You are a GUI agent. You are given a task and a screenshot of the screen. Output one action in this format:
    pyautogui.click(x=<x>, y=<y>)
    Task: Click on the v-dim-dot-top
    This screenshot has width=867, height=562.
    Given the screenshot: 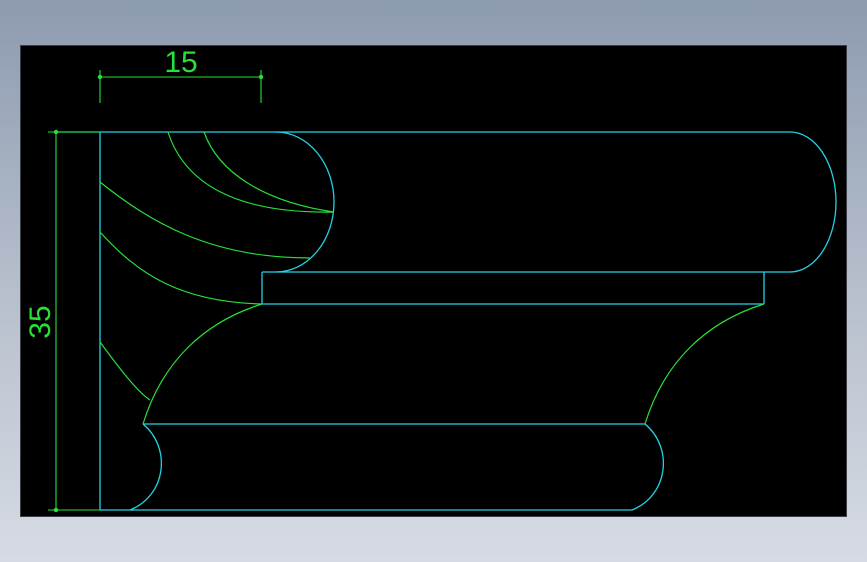 What is the action you would take?
    pyautogui.click(x=56, y=132)
    